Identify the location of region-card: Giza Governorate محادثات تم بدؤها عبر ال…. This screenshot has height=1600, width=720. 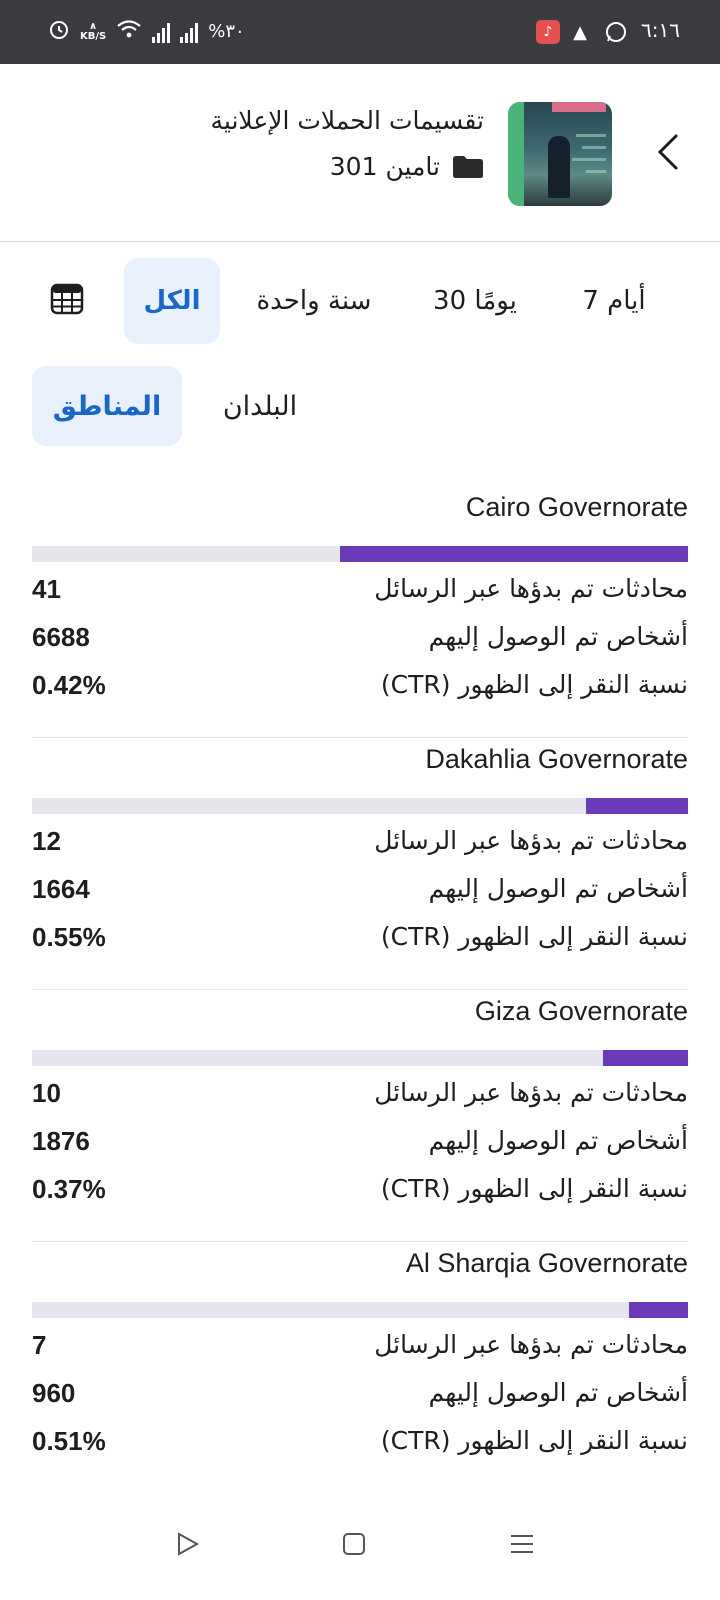
(360, 1116).